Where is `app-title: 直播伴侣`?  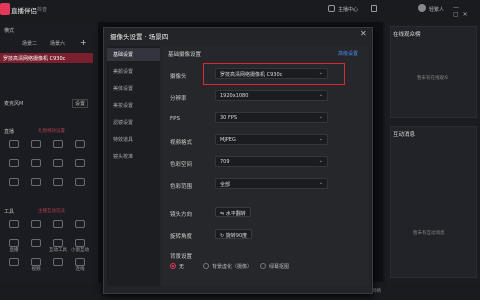
app-title: 直播伴侣 is located at coordinates (24, 11).